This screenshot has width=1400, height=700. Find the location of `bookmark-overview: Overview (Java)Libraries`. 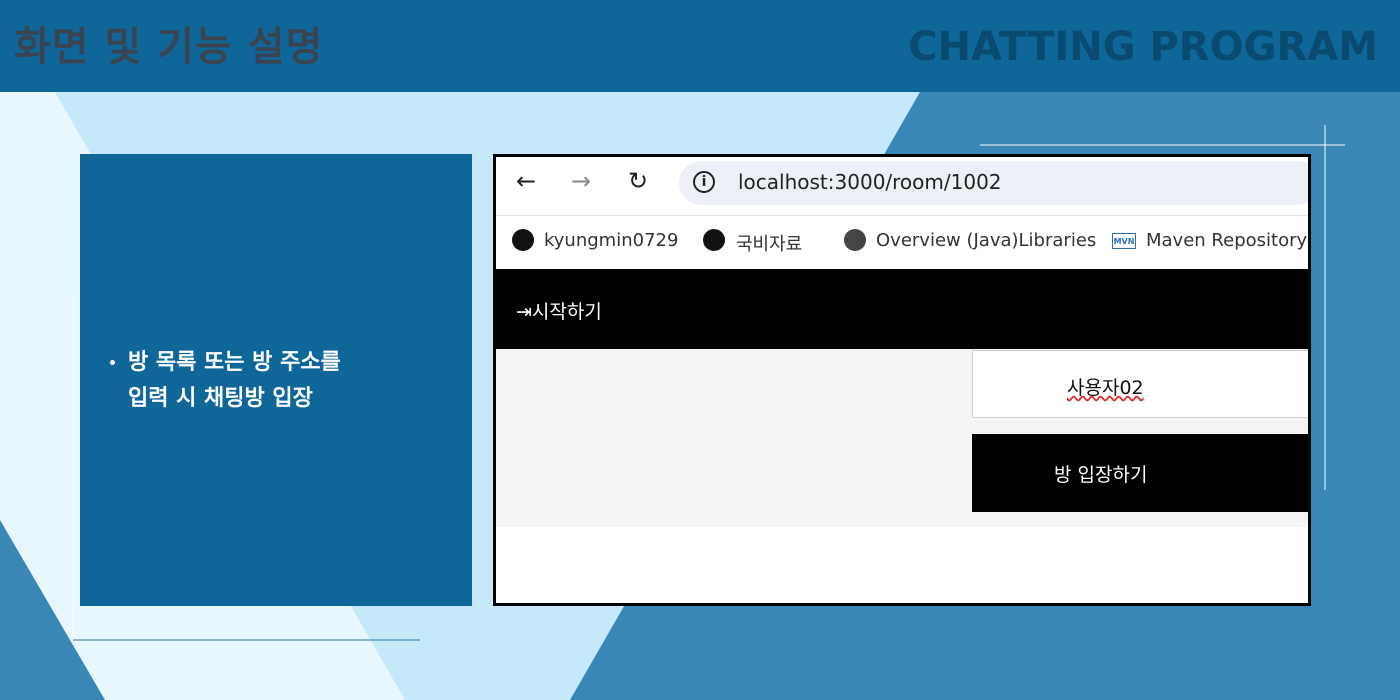

bookmark-overview: Overview (Java)Libraries is located at coordinates (986, 240).